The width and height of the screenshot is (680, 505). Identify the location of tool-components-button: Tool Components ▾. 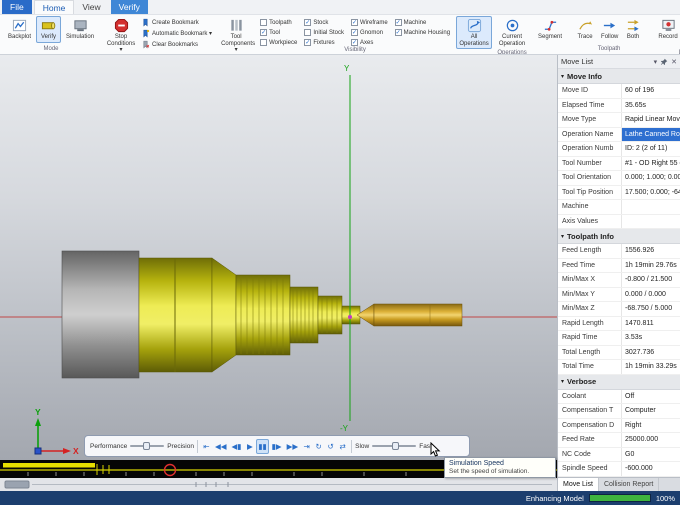
(236, 35).